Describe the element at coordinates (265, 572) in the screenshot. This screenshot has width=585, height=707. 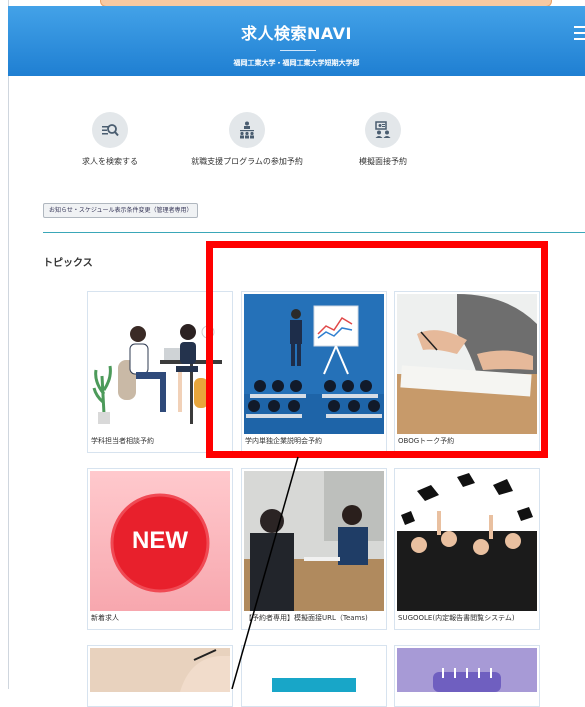
I see `annotation-pointer-line` at that location.